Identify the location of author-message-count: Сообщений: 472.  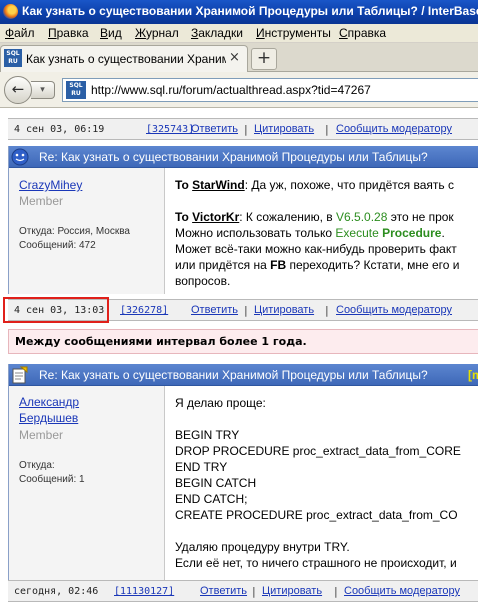
(57, 245).